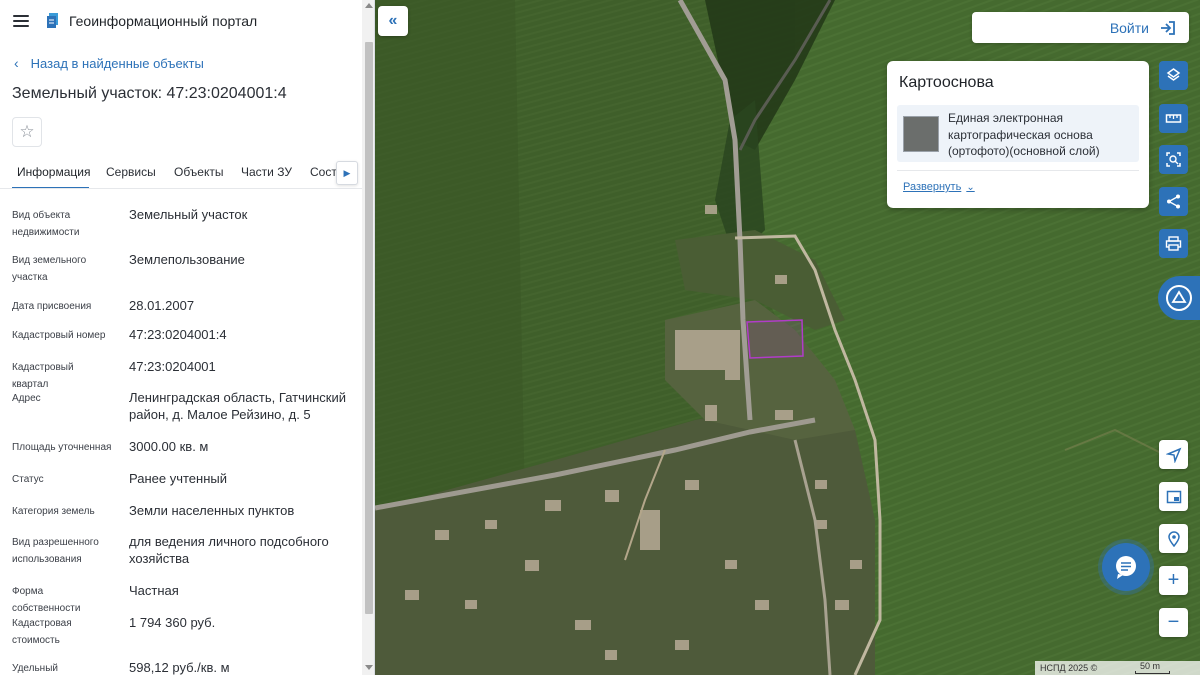 The image size is (1200, 675). Describe the element at coordinates (53, 511) in the screenshot. I see `property-label: Категория земель` at that location.